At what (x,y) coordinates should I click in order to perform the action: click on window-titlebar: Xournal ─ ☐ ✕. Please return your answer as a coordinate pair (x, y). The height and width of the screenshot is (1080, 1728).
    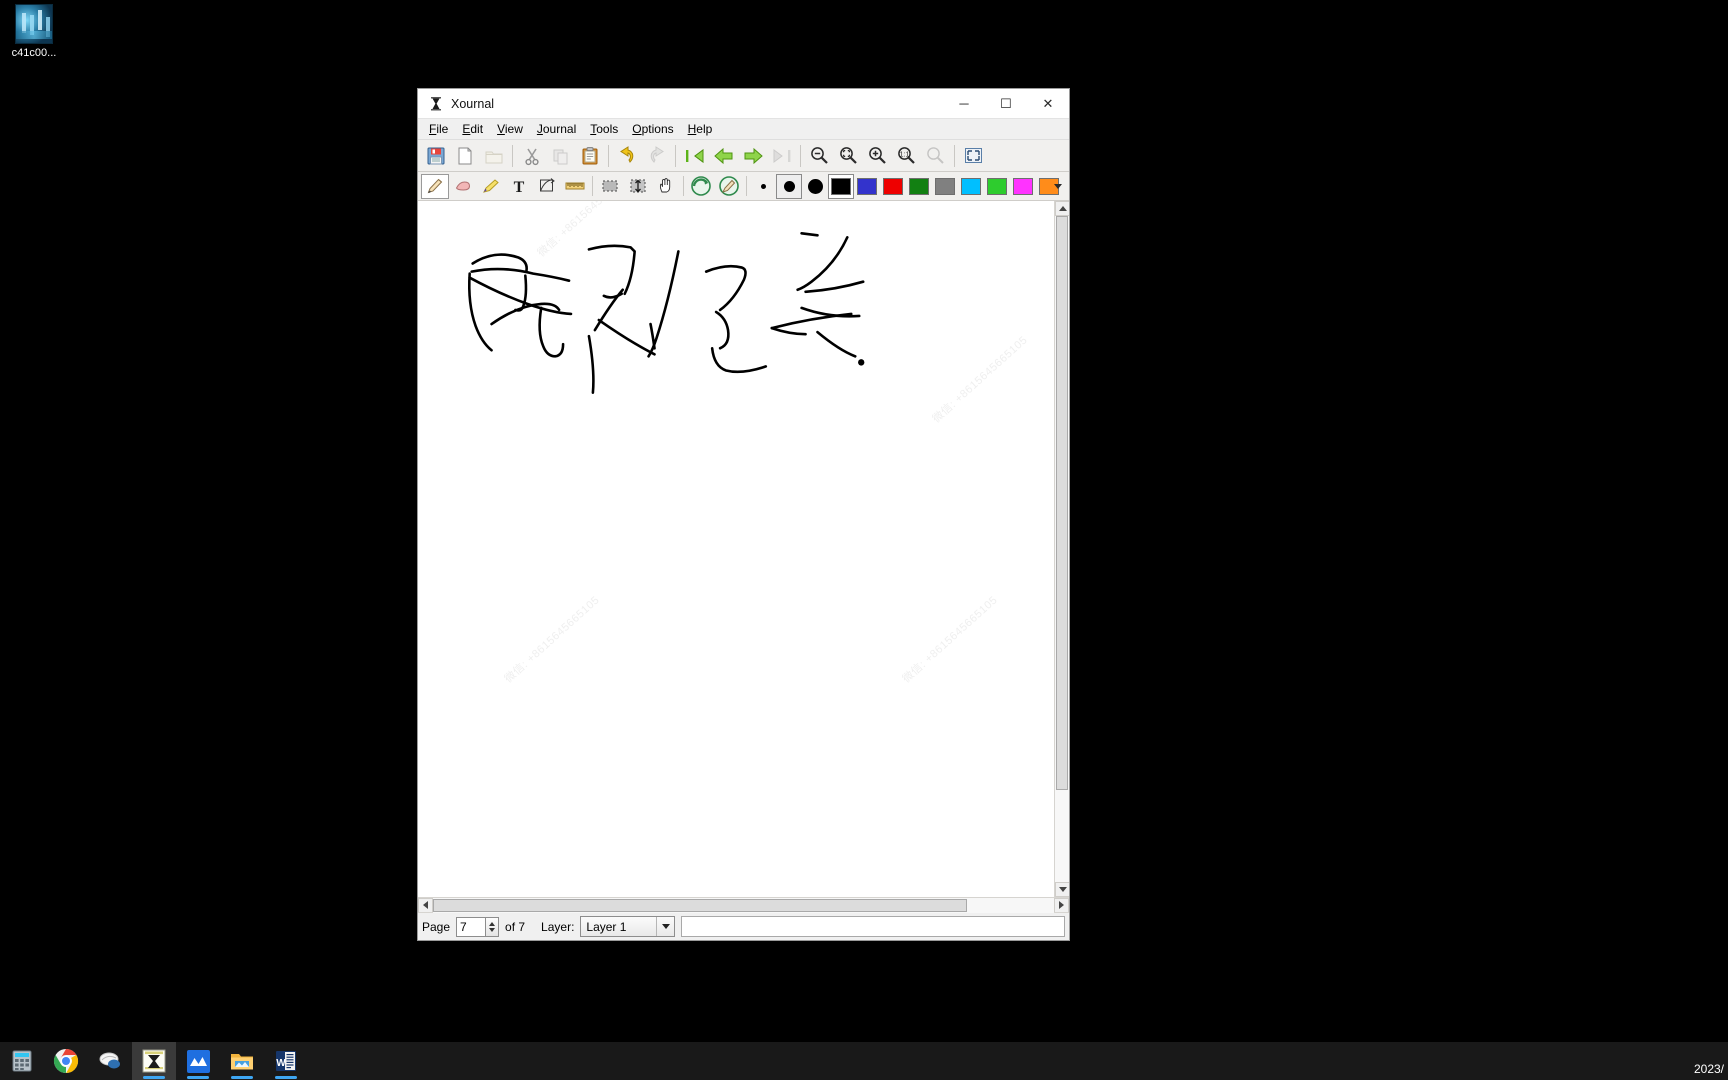
    Looking at the image, I should click on (743, 104).